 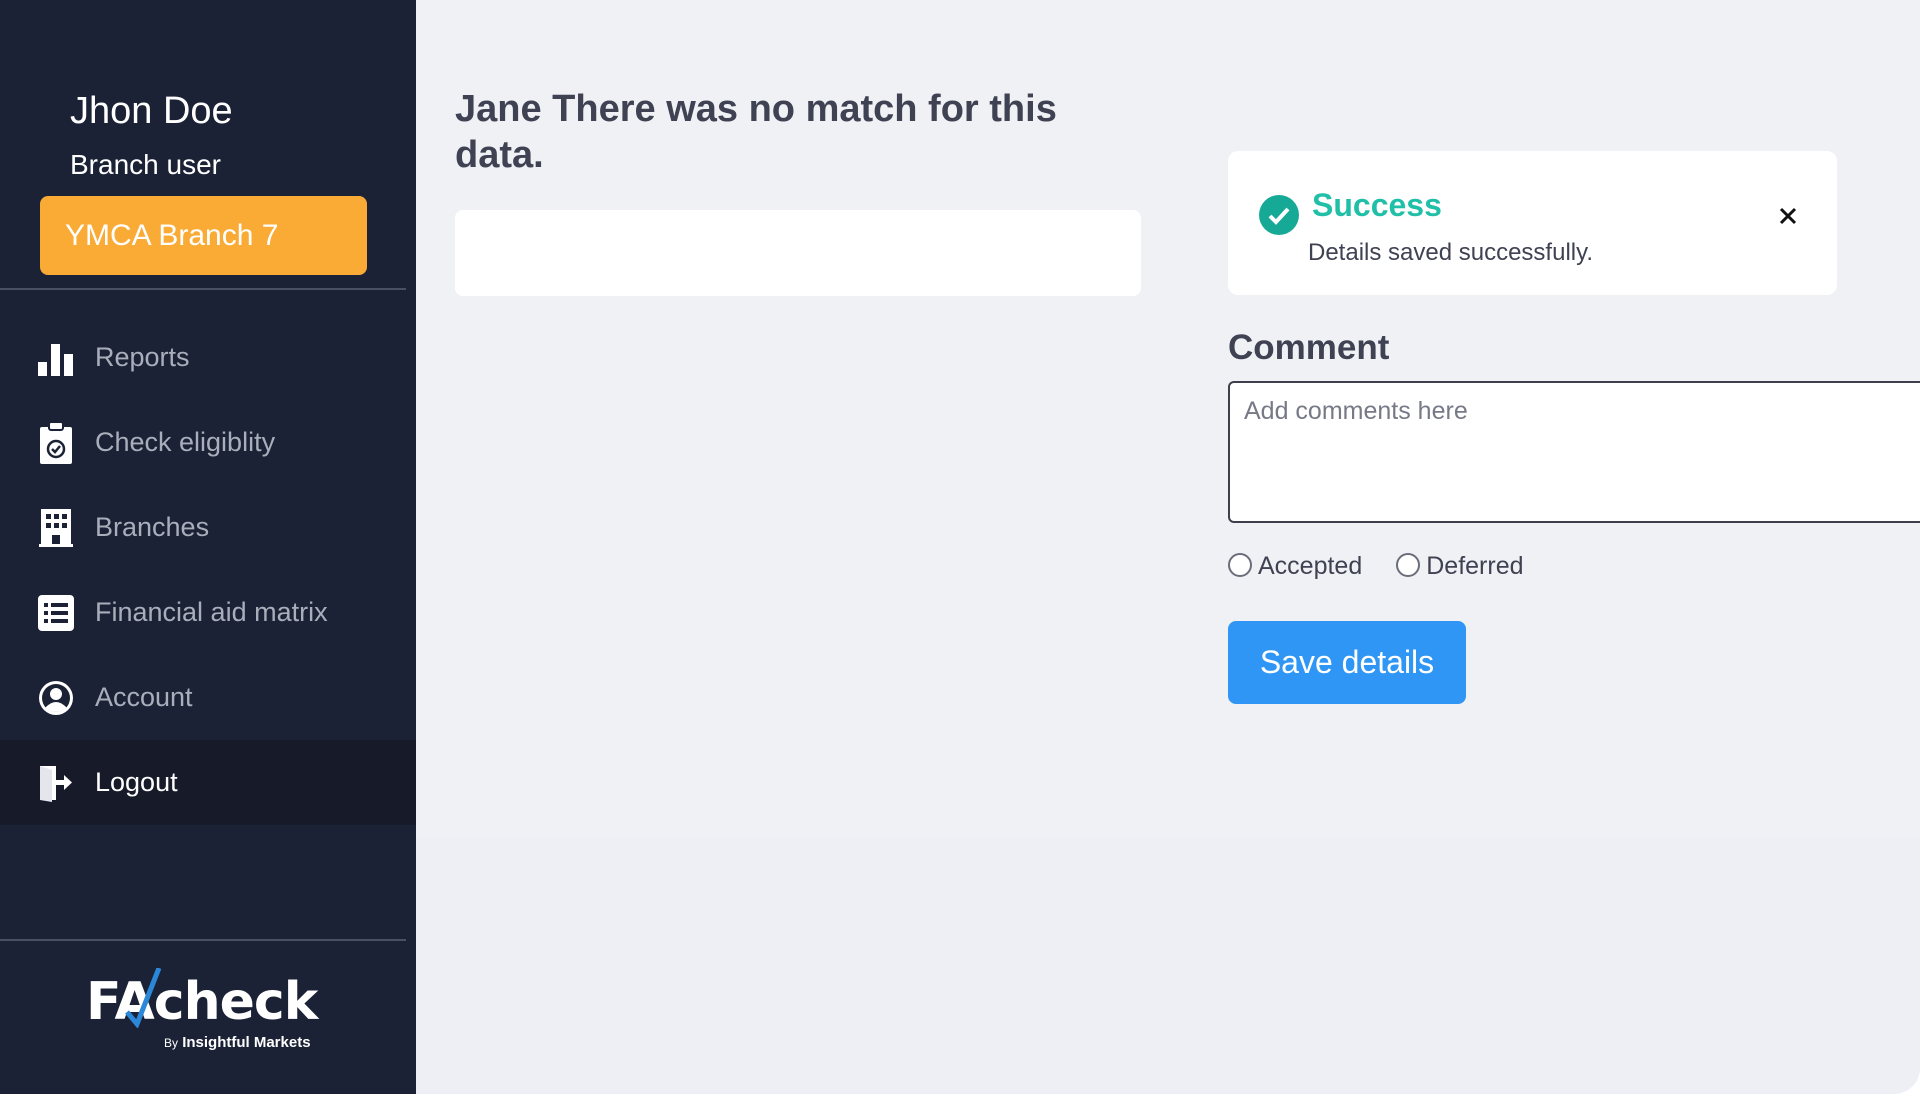 What do you see at coordinates (202, 1009) in the screenshot?
I see `facheck-logo: FAcheck By Insightful Markets` at bounding box center [202, 1009].